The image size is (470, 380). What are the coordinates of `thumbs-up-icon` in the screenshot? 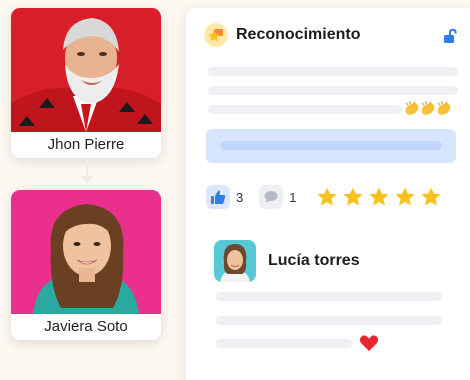 It's located at (218, 197).